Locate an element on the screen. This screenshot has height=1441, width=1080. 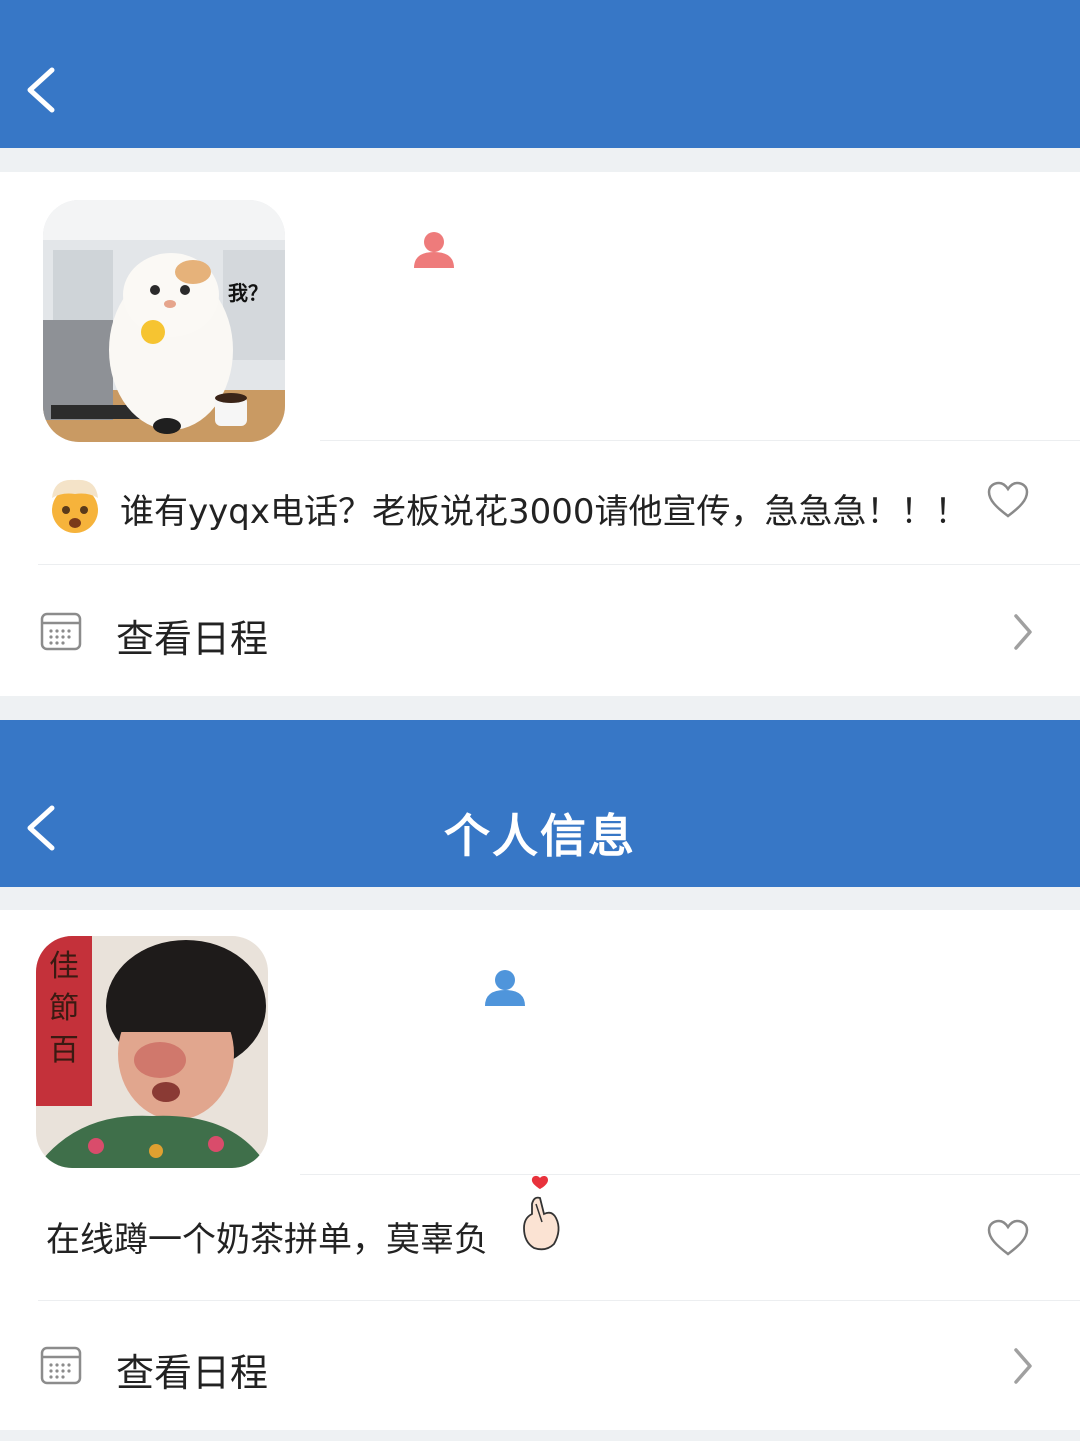
top-header: 个人信息 is located at coordinates (540, 803).